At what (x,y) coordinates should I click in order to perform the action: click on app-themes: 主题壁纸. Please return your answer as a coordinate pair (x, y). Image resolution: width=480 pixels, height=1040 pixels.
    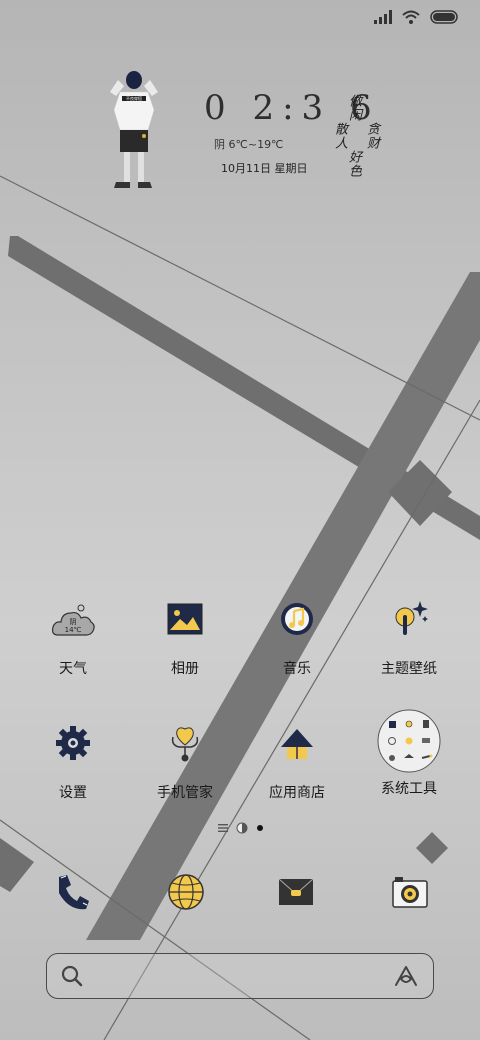
    Looking at the image, I should click on (409, 637).